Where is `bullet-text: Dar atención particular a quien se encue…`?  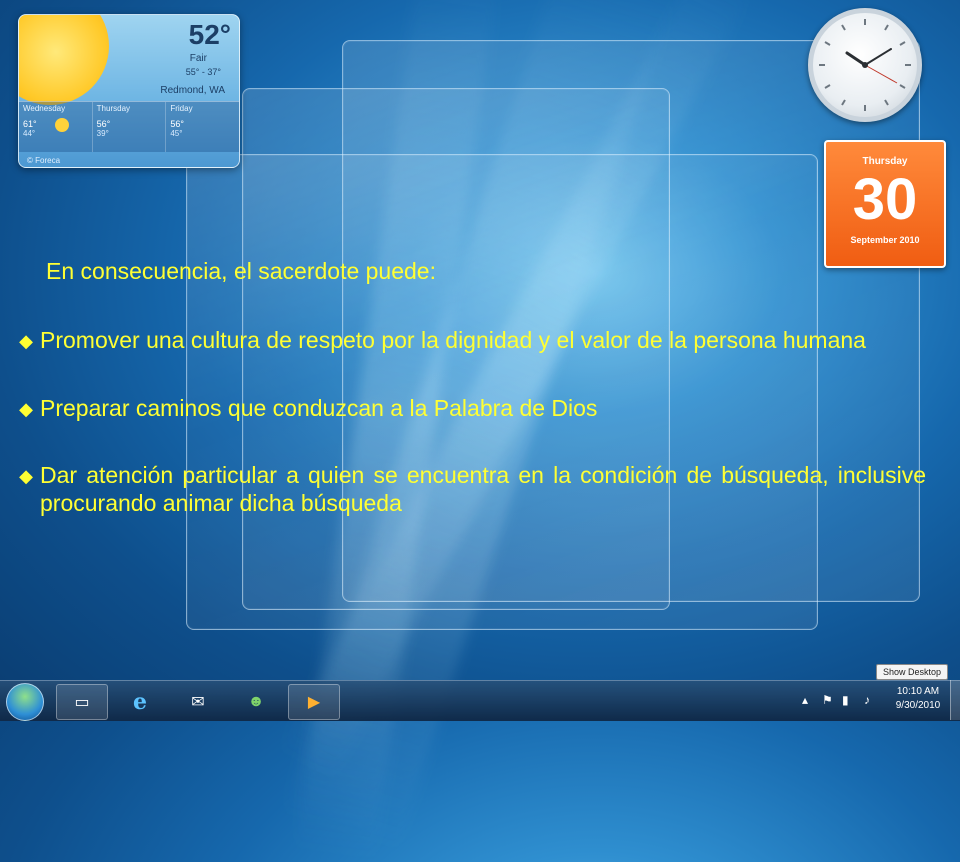
bullet-text: Dar atención particular a quien se encue… is located at coordinates (483, 489).